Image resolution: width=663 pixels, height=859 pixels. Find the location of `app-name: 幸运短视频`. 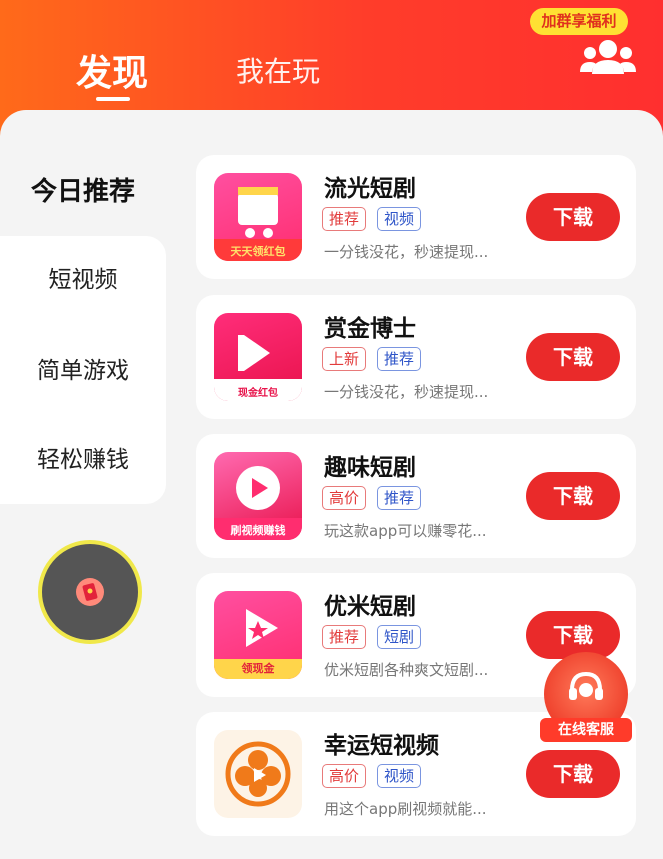

app-name: 幸运短视频 is located at coordinates (381, 746).